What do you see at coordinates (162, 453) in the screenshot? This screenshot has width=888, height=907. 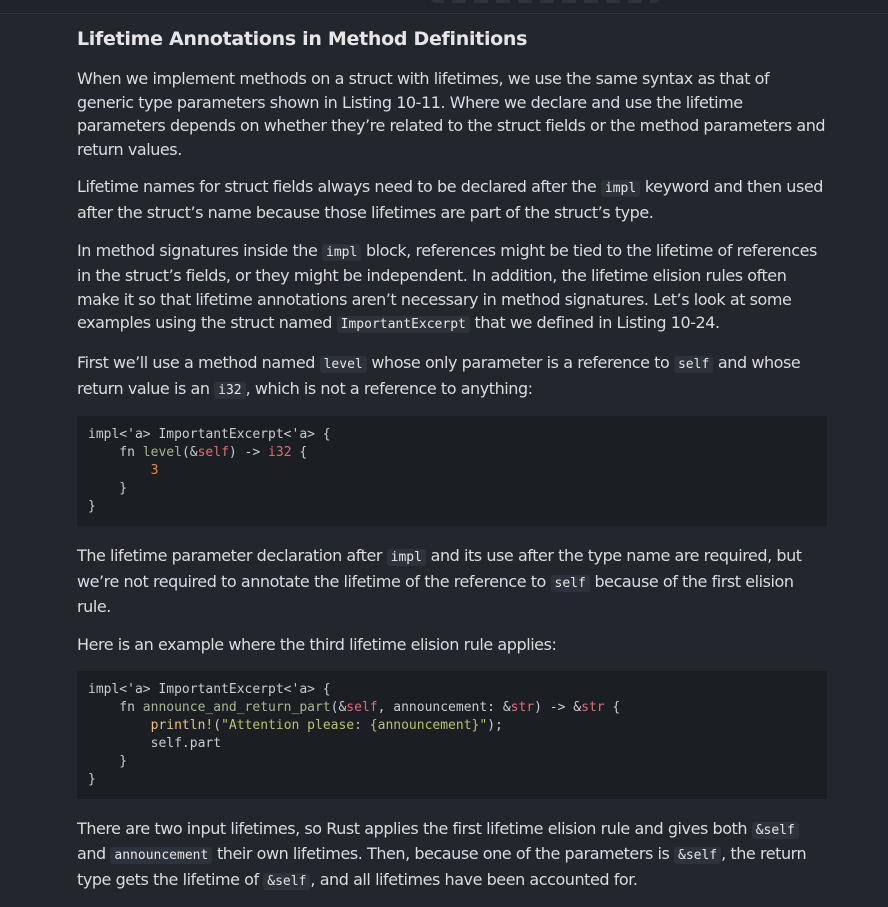 I see `code-token: level` at bounding box center [162, 453].